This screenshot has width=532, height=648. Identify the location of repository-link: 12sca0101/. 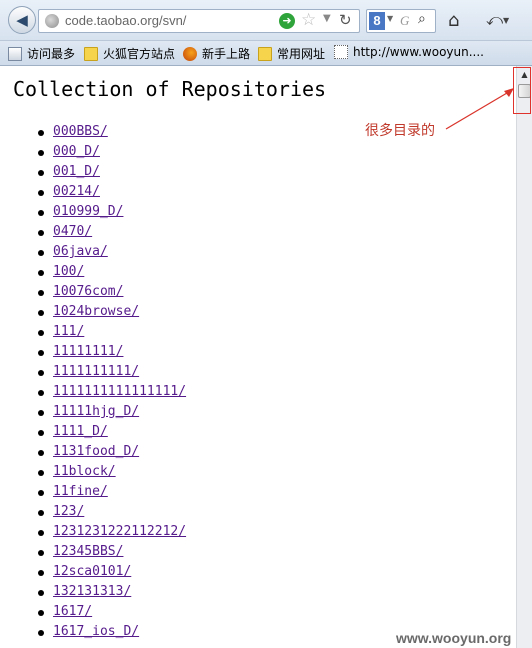
(92, 571).